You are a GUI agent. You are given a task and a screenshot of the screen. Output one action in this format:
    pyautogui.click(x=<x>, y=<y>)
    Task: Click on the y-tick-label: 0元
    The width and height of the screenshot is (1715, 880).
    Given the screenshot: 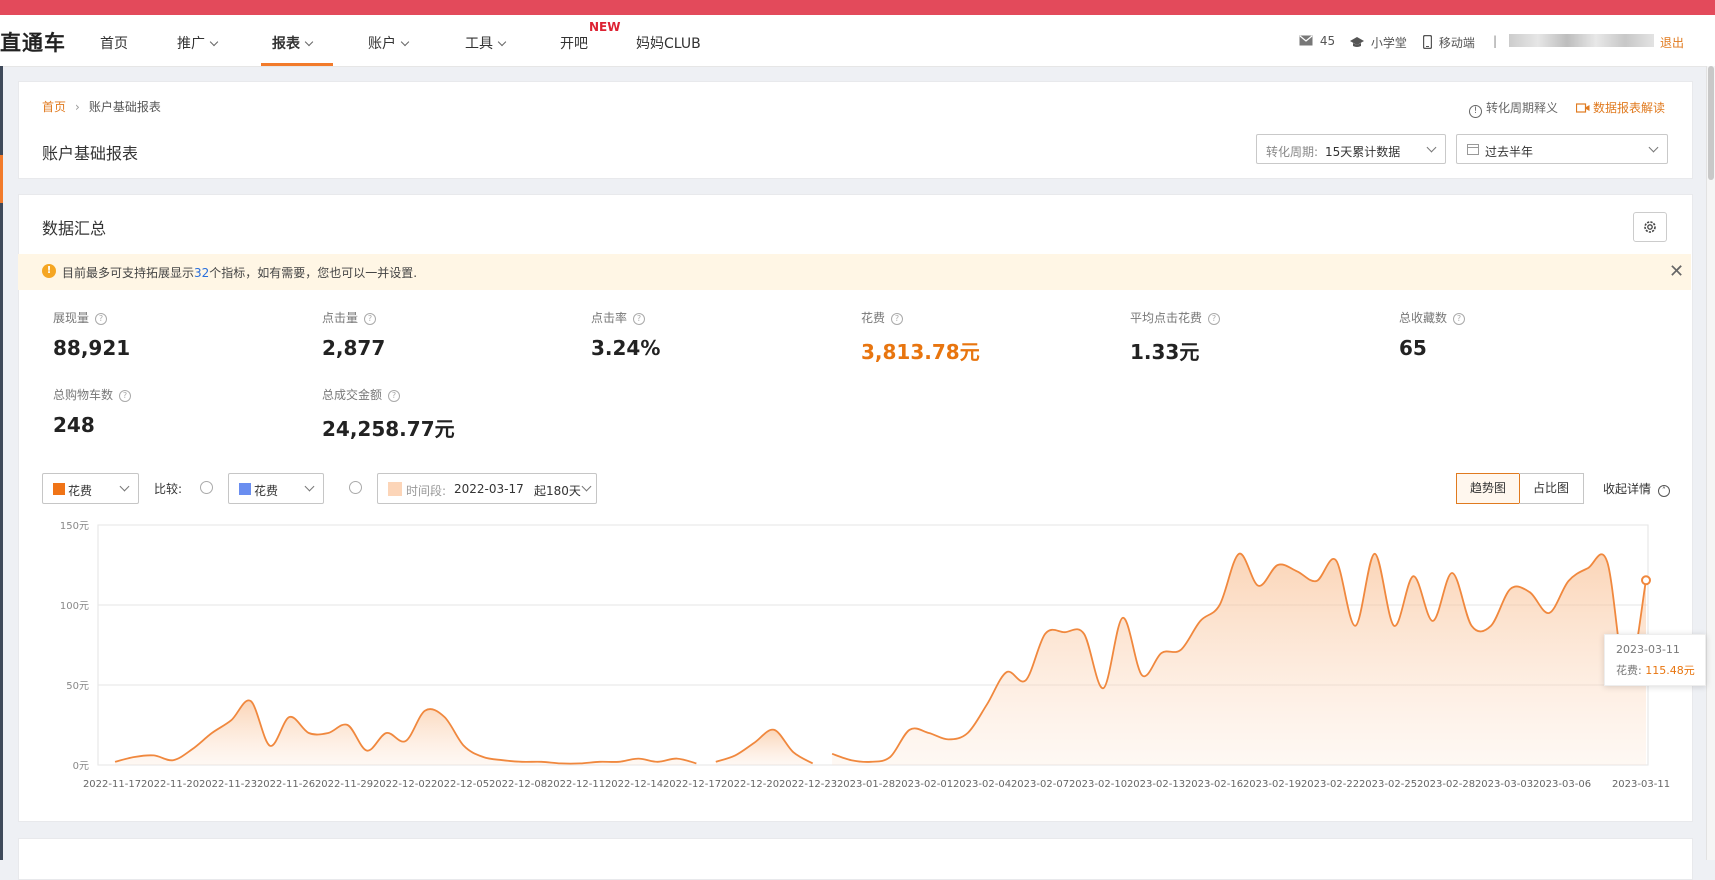 What is the action you would take?
    pyautogui.click(x=81, y=766)
    